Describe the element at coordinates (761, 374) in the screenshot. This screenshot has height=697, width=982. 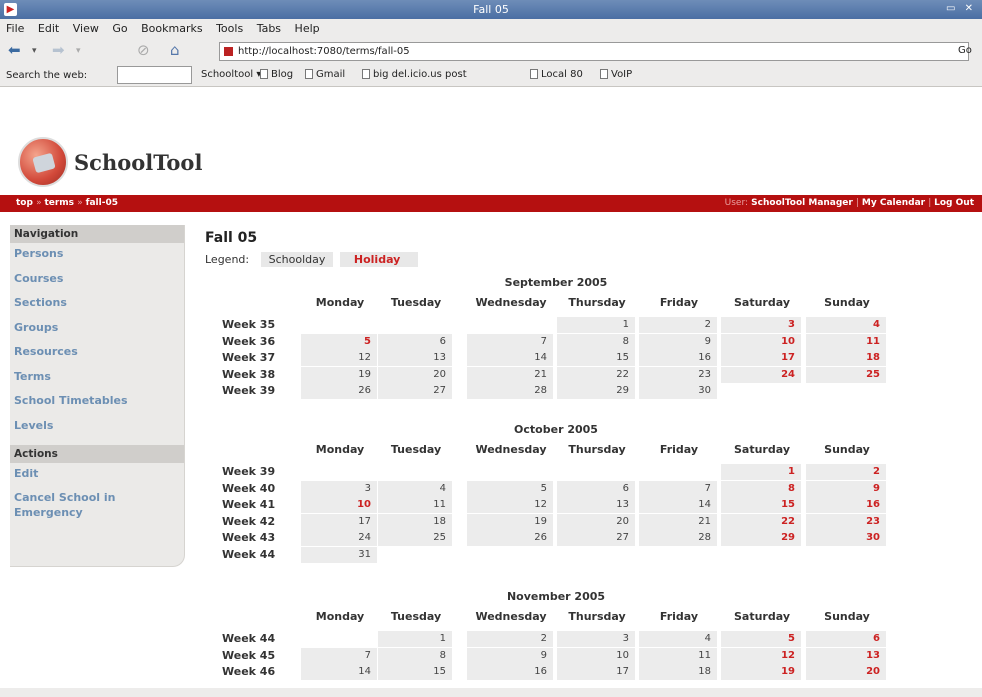
I see `calendar-day-cell: 24` at that location.